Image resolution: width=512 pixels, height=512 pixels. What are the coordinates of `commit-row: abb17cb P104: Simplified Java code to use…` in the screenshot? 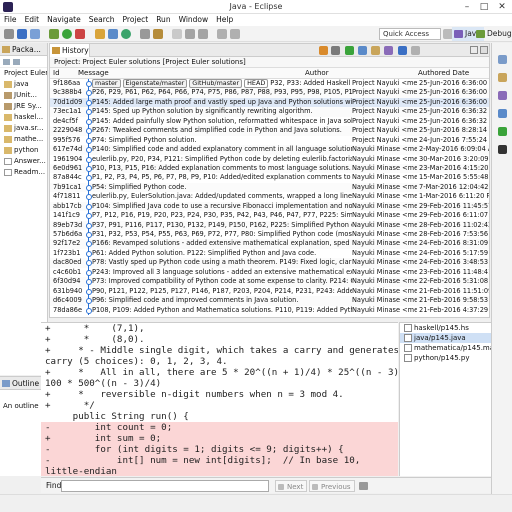 It's located at (269, 206).